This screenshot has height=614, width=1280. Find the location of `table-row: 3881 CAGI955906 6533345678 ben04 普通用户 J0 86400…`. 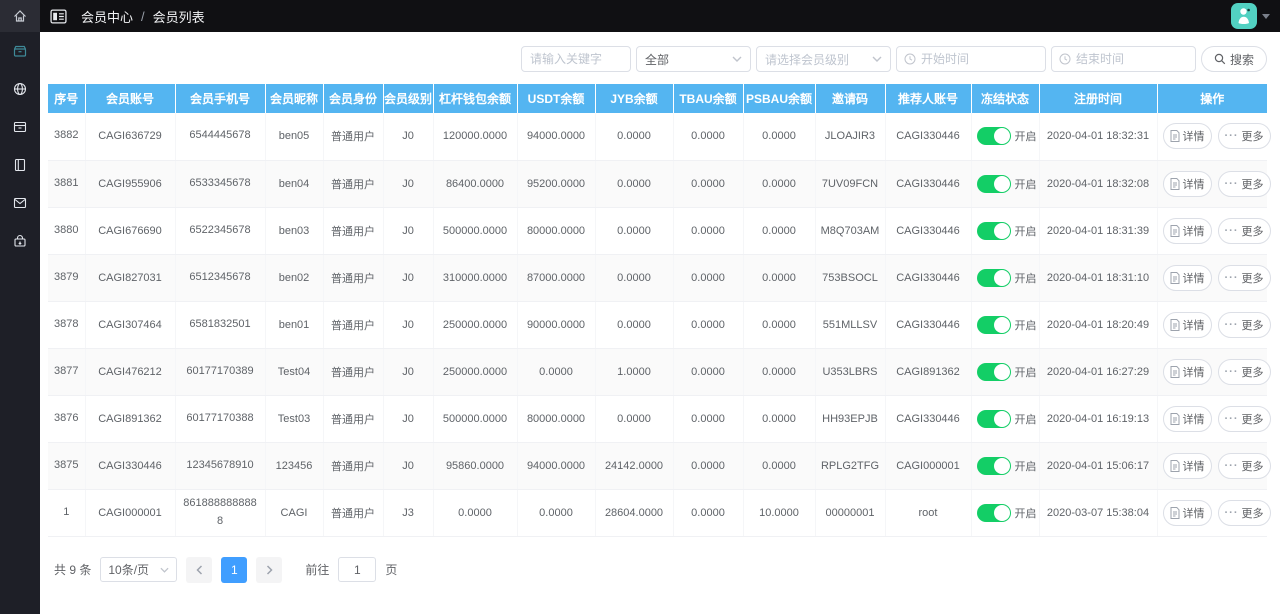

table-row: 3881 CAGI955906 6533345678 ben04 普通用户 J0 86400… is located at coordinates (659, 184).